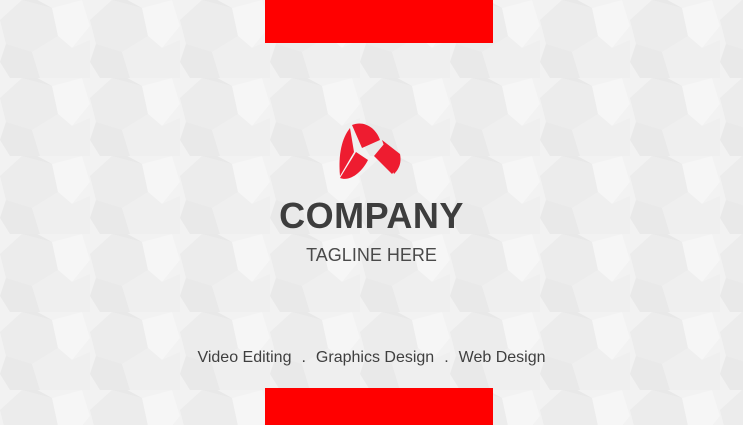  What do you see at coordinates (371, 215) in the screenshot?
I see `company-name: COMPANY` at bounding box center [371, 215].